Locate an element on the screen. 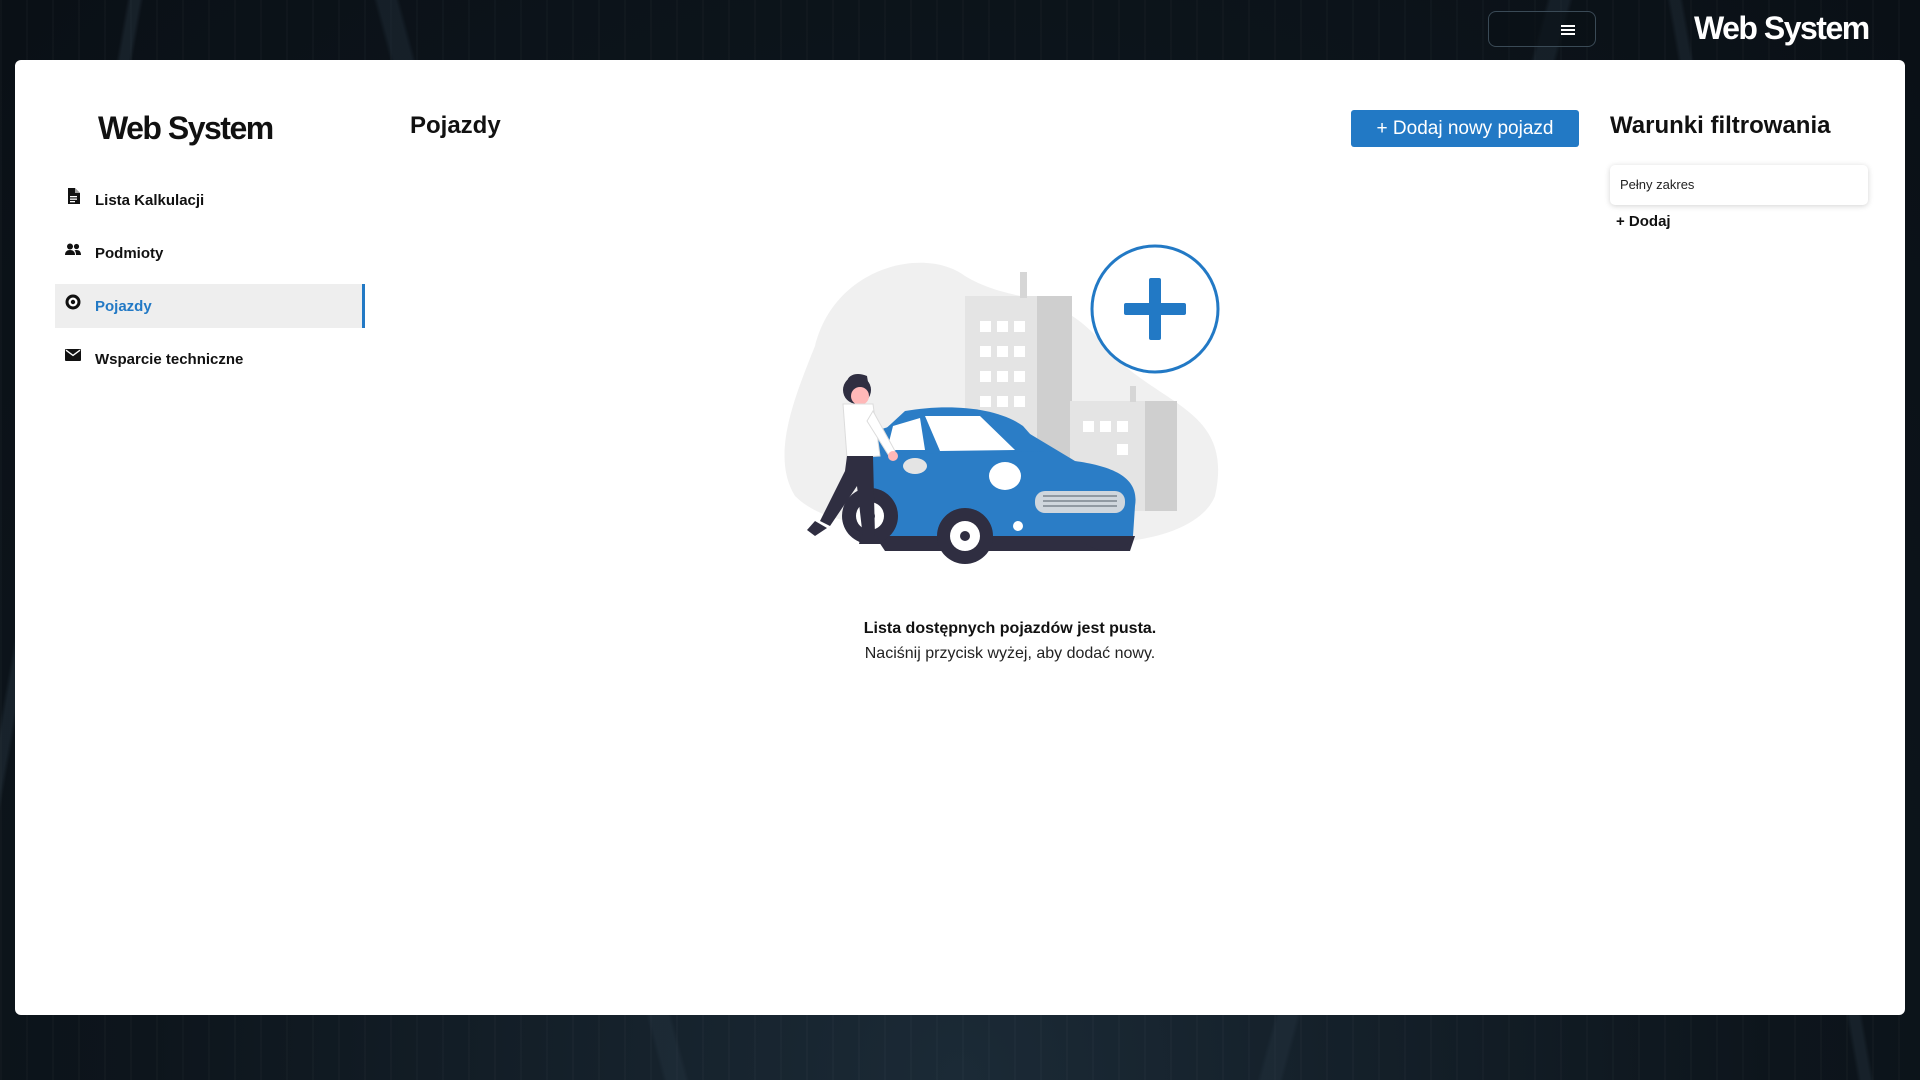 This screenshot has width=1920, height=1080. empty-state-illustration is located at coordinates (1005, 406).